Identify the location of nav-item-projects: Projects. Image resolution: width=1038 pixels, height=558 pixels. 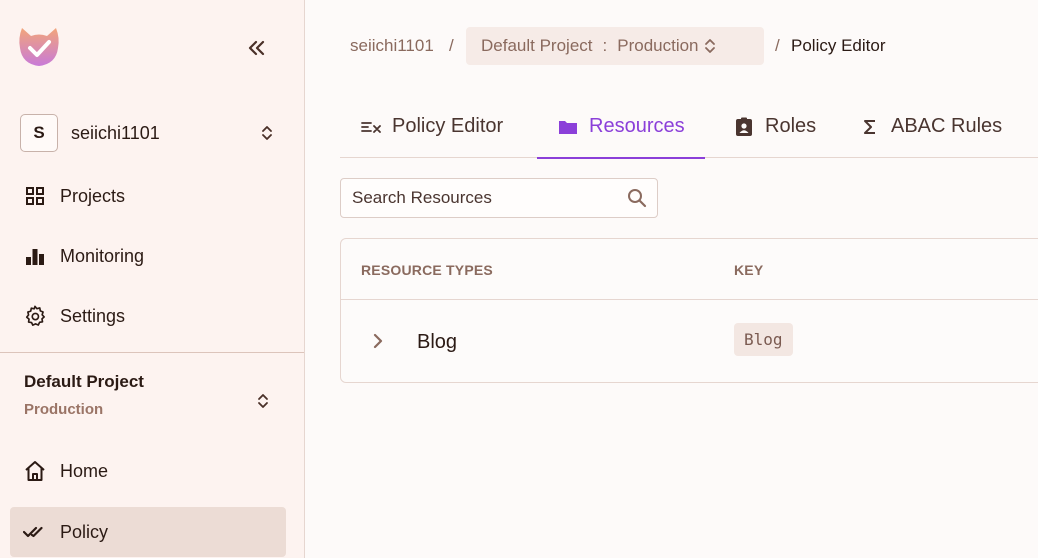
(148, 196).